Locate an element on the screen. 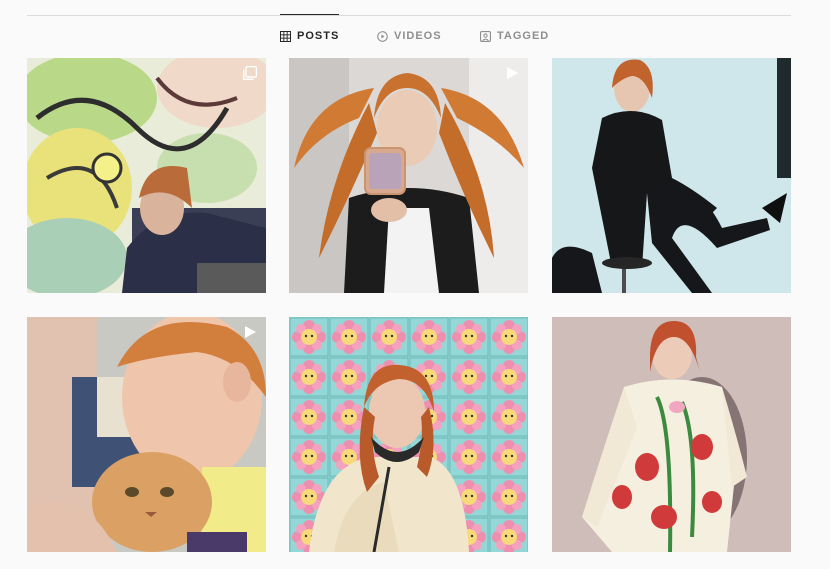 The image size is (830, 569). tab-videos: VIDEOS is located at coordinates (409, 36).